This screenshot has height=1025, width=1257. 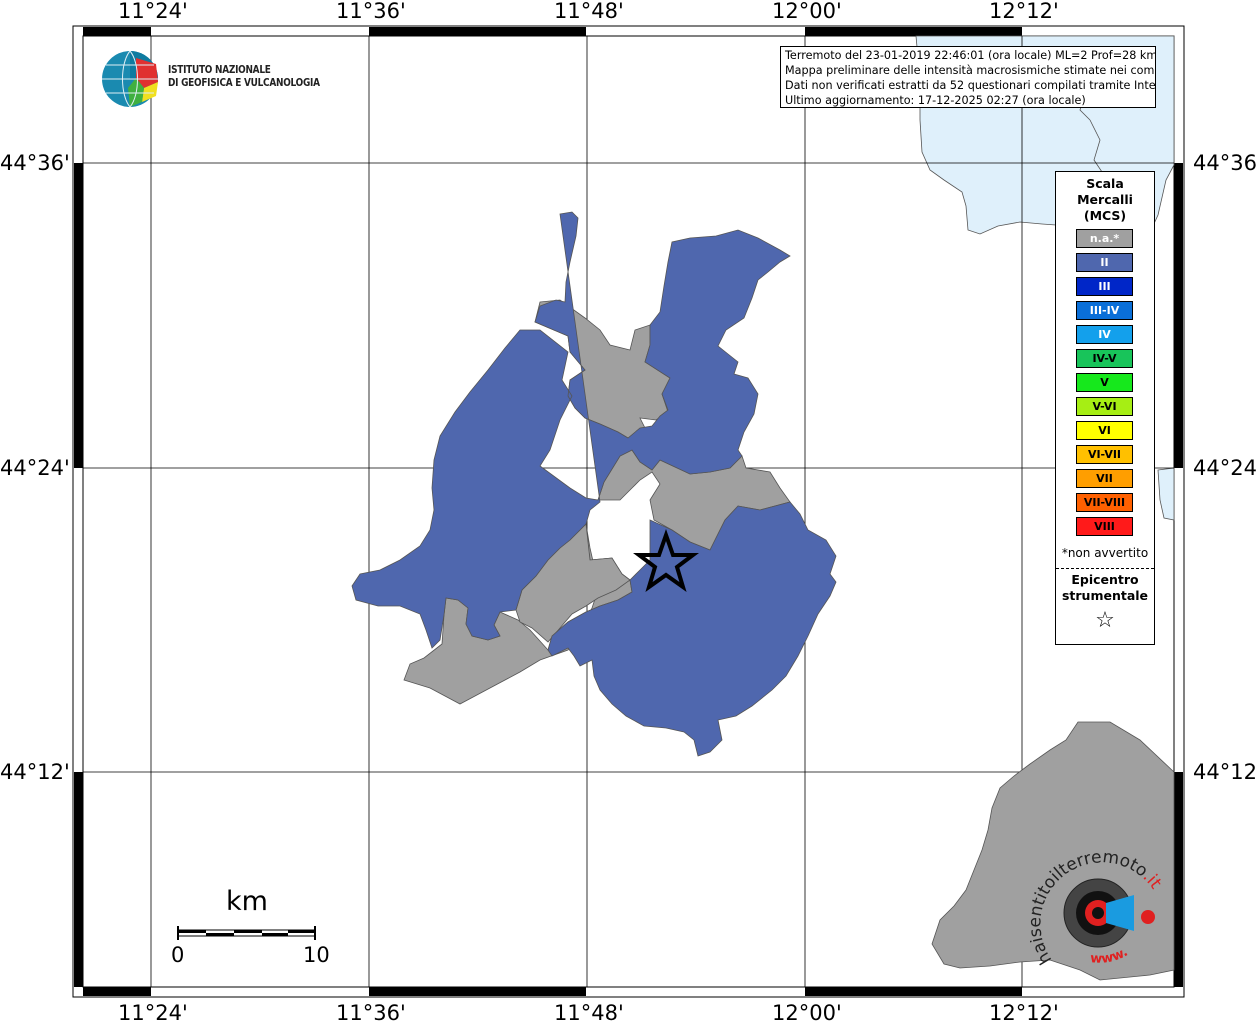 What do you see at coordinates (1105, 553) in the screenshot?
I see `legend-note: *non avvertito` at bounding box center [1105, 553].